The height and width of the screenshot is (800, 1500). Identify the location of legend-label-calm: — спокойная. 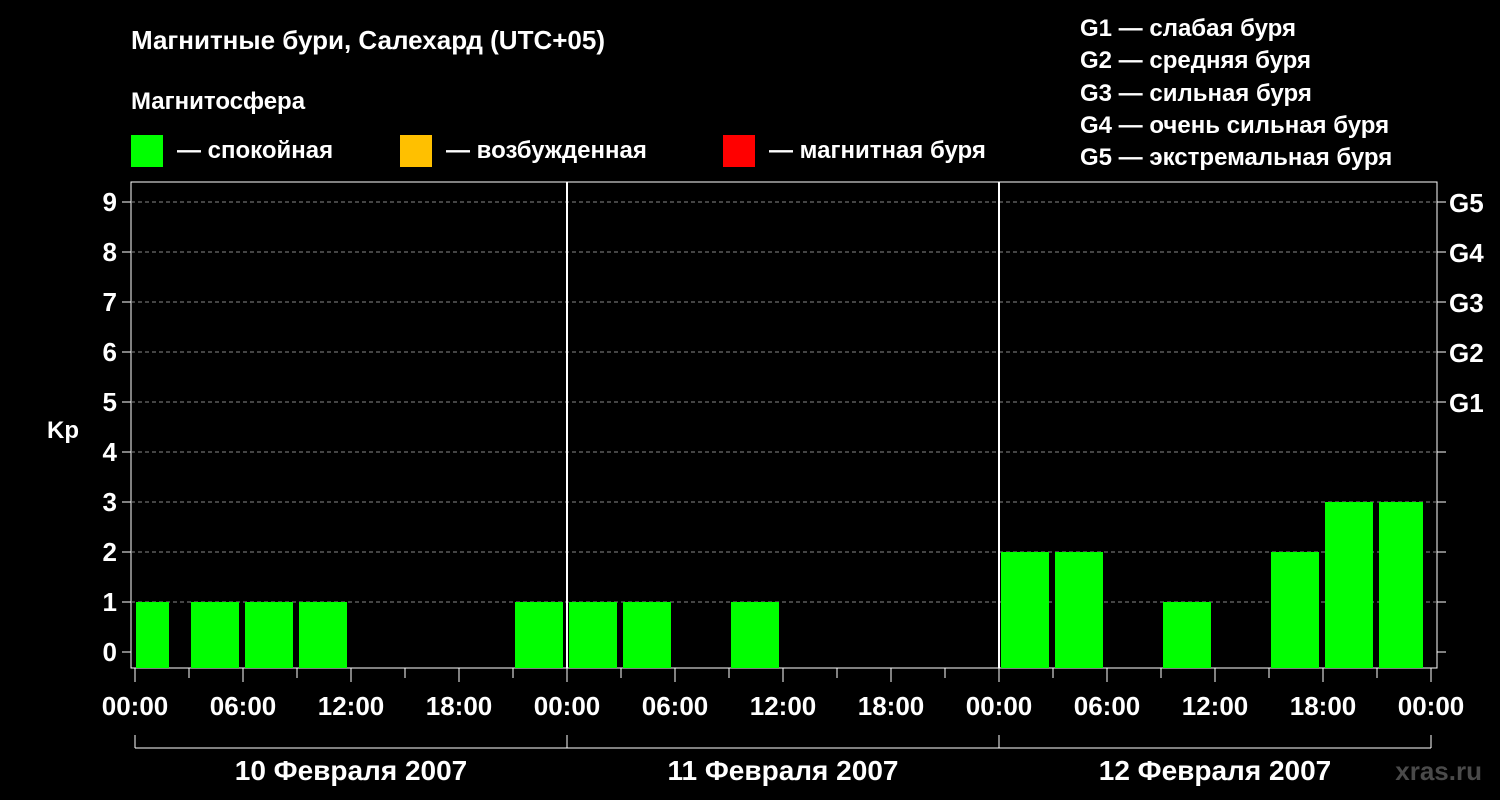
(255, 150).